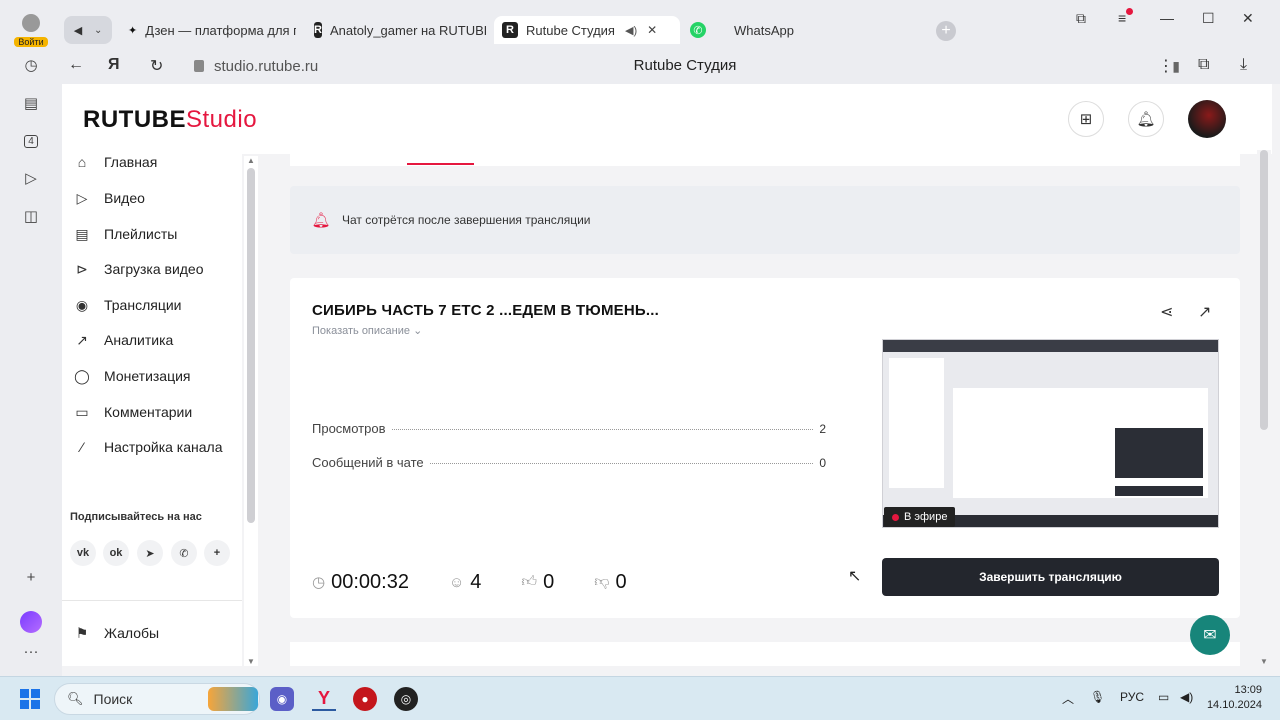 This screenshot has height=720, width=1280. I want to click on reload-icon: ↻, so click(156, 66).